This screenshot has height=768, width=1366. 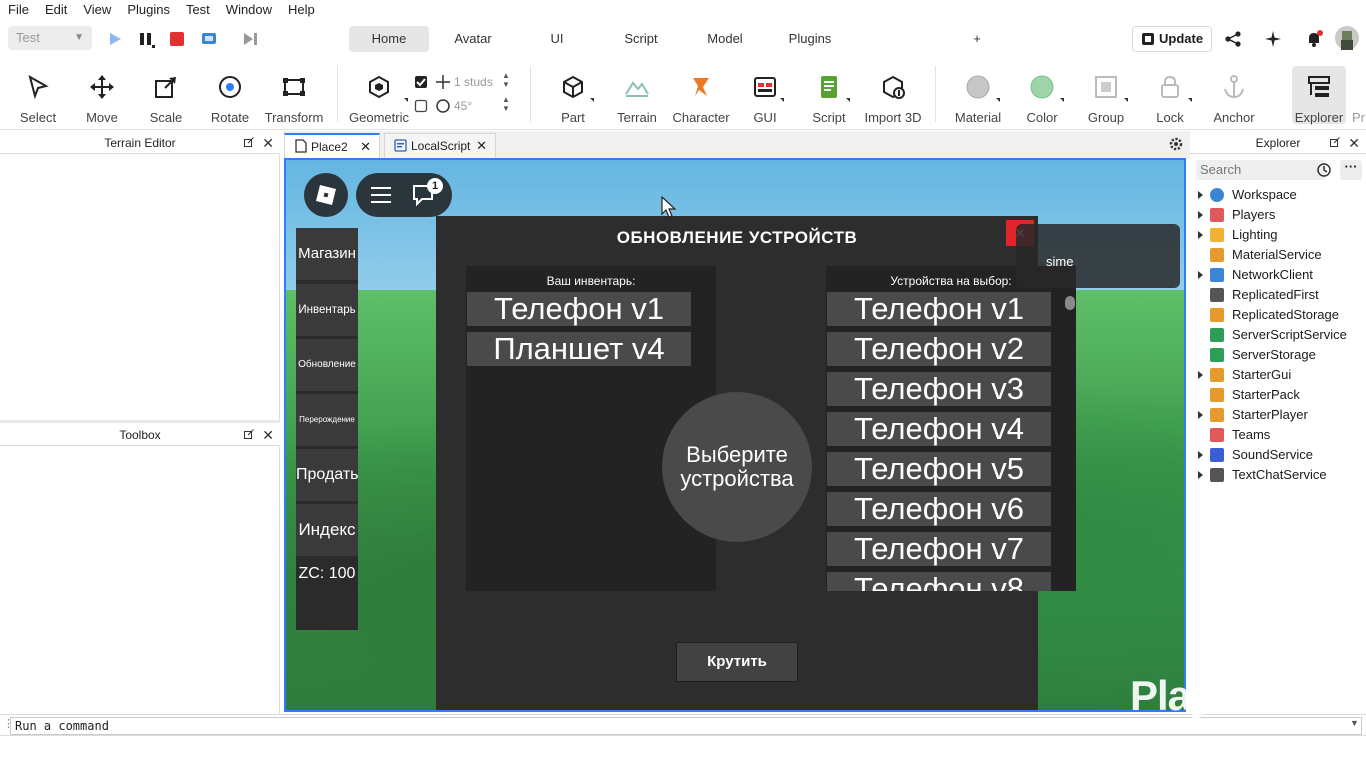 I want to click on pause-icon, so click(x=146, y=39).